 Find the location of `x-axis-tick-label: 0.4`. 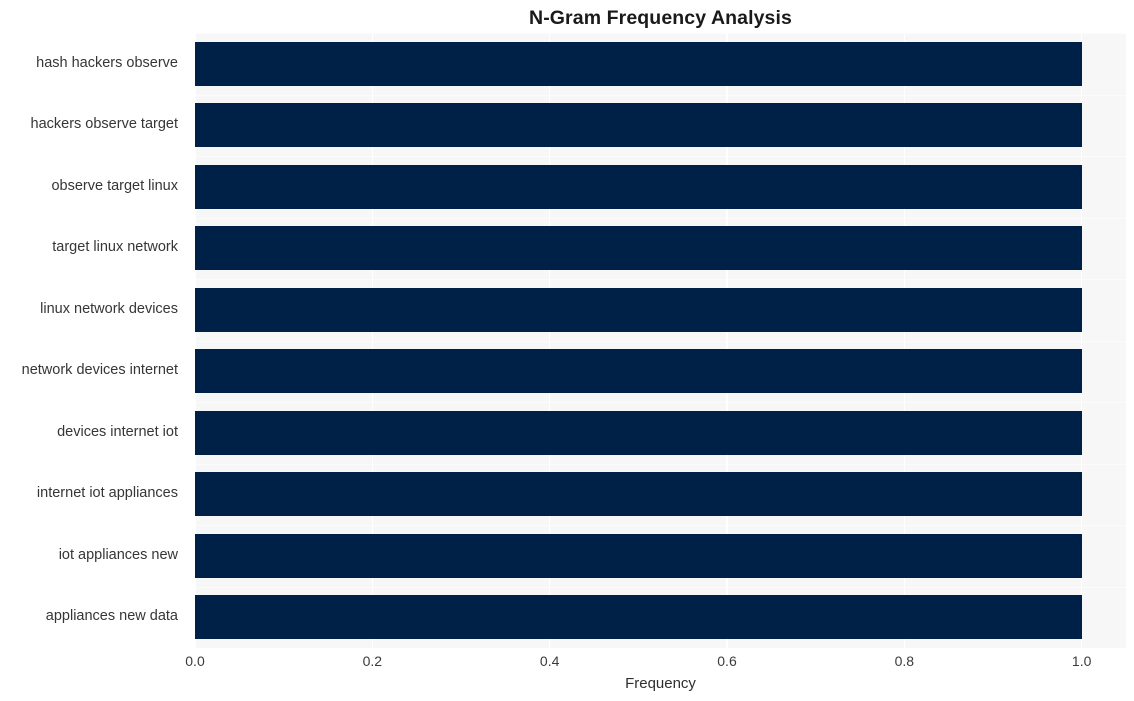

x-axis-tick-label: 0.4 is located at coordinates (549, 661).